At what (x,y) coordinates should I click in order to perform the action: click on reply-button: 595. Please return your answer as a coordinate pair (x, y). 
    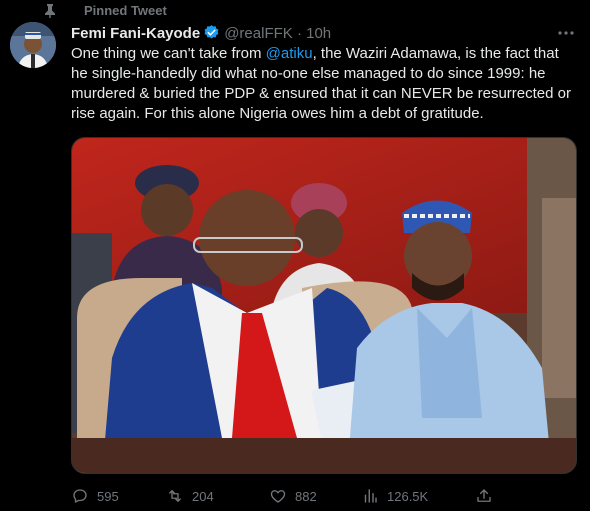
    Looking at the image, I should click on (95, 496).